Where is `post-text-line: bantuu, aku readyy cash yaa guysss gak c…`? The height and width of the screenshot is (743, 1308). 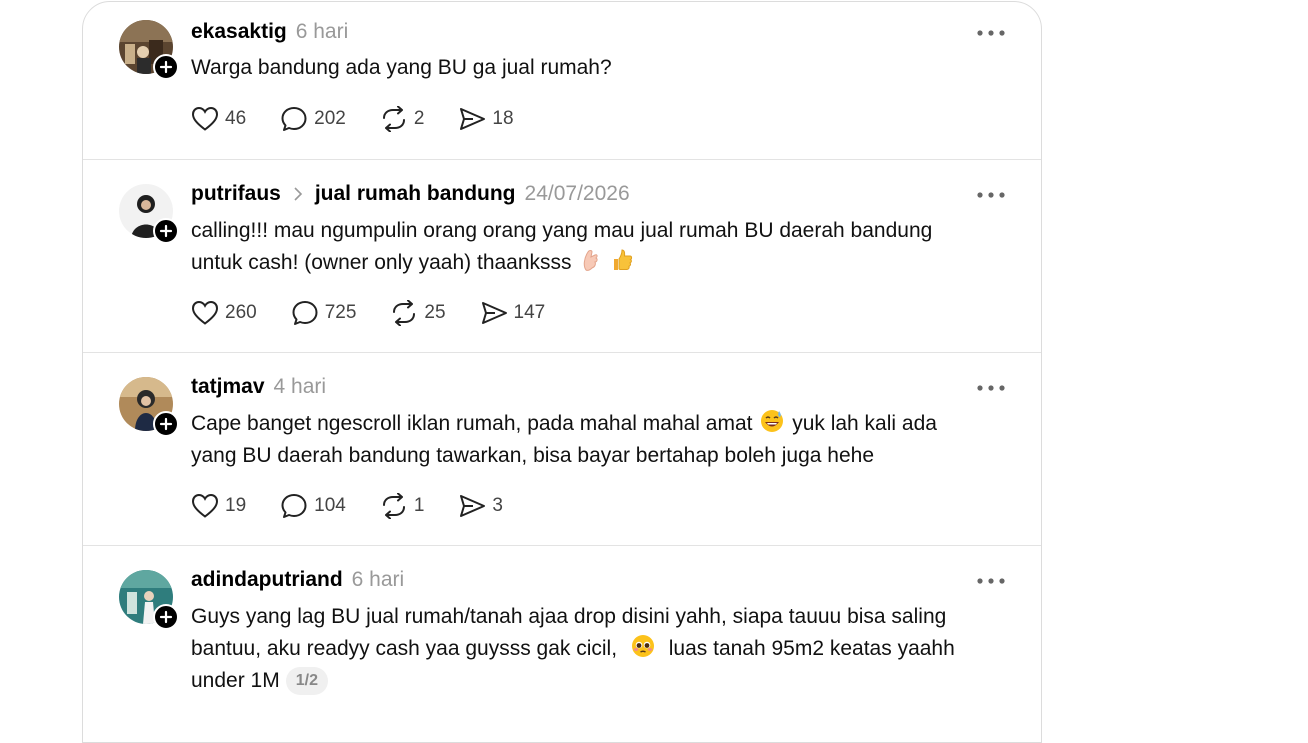
post-text-line: bantuu, aku readyy cash yaa guysss gak c… is located at coordinates (601, 649).